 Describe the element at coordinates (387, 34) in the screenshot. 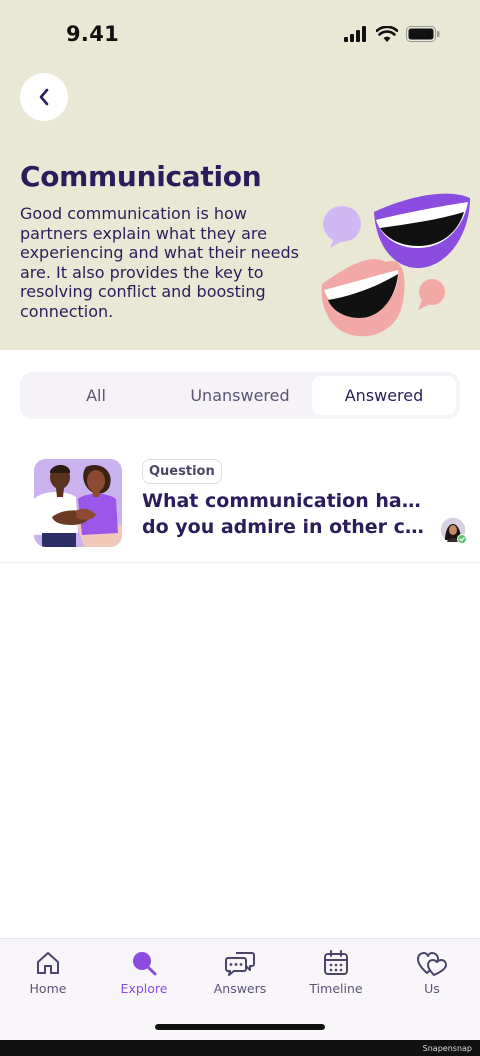

I see `wifi-icon` at that location.